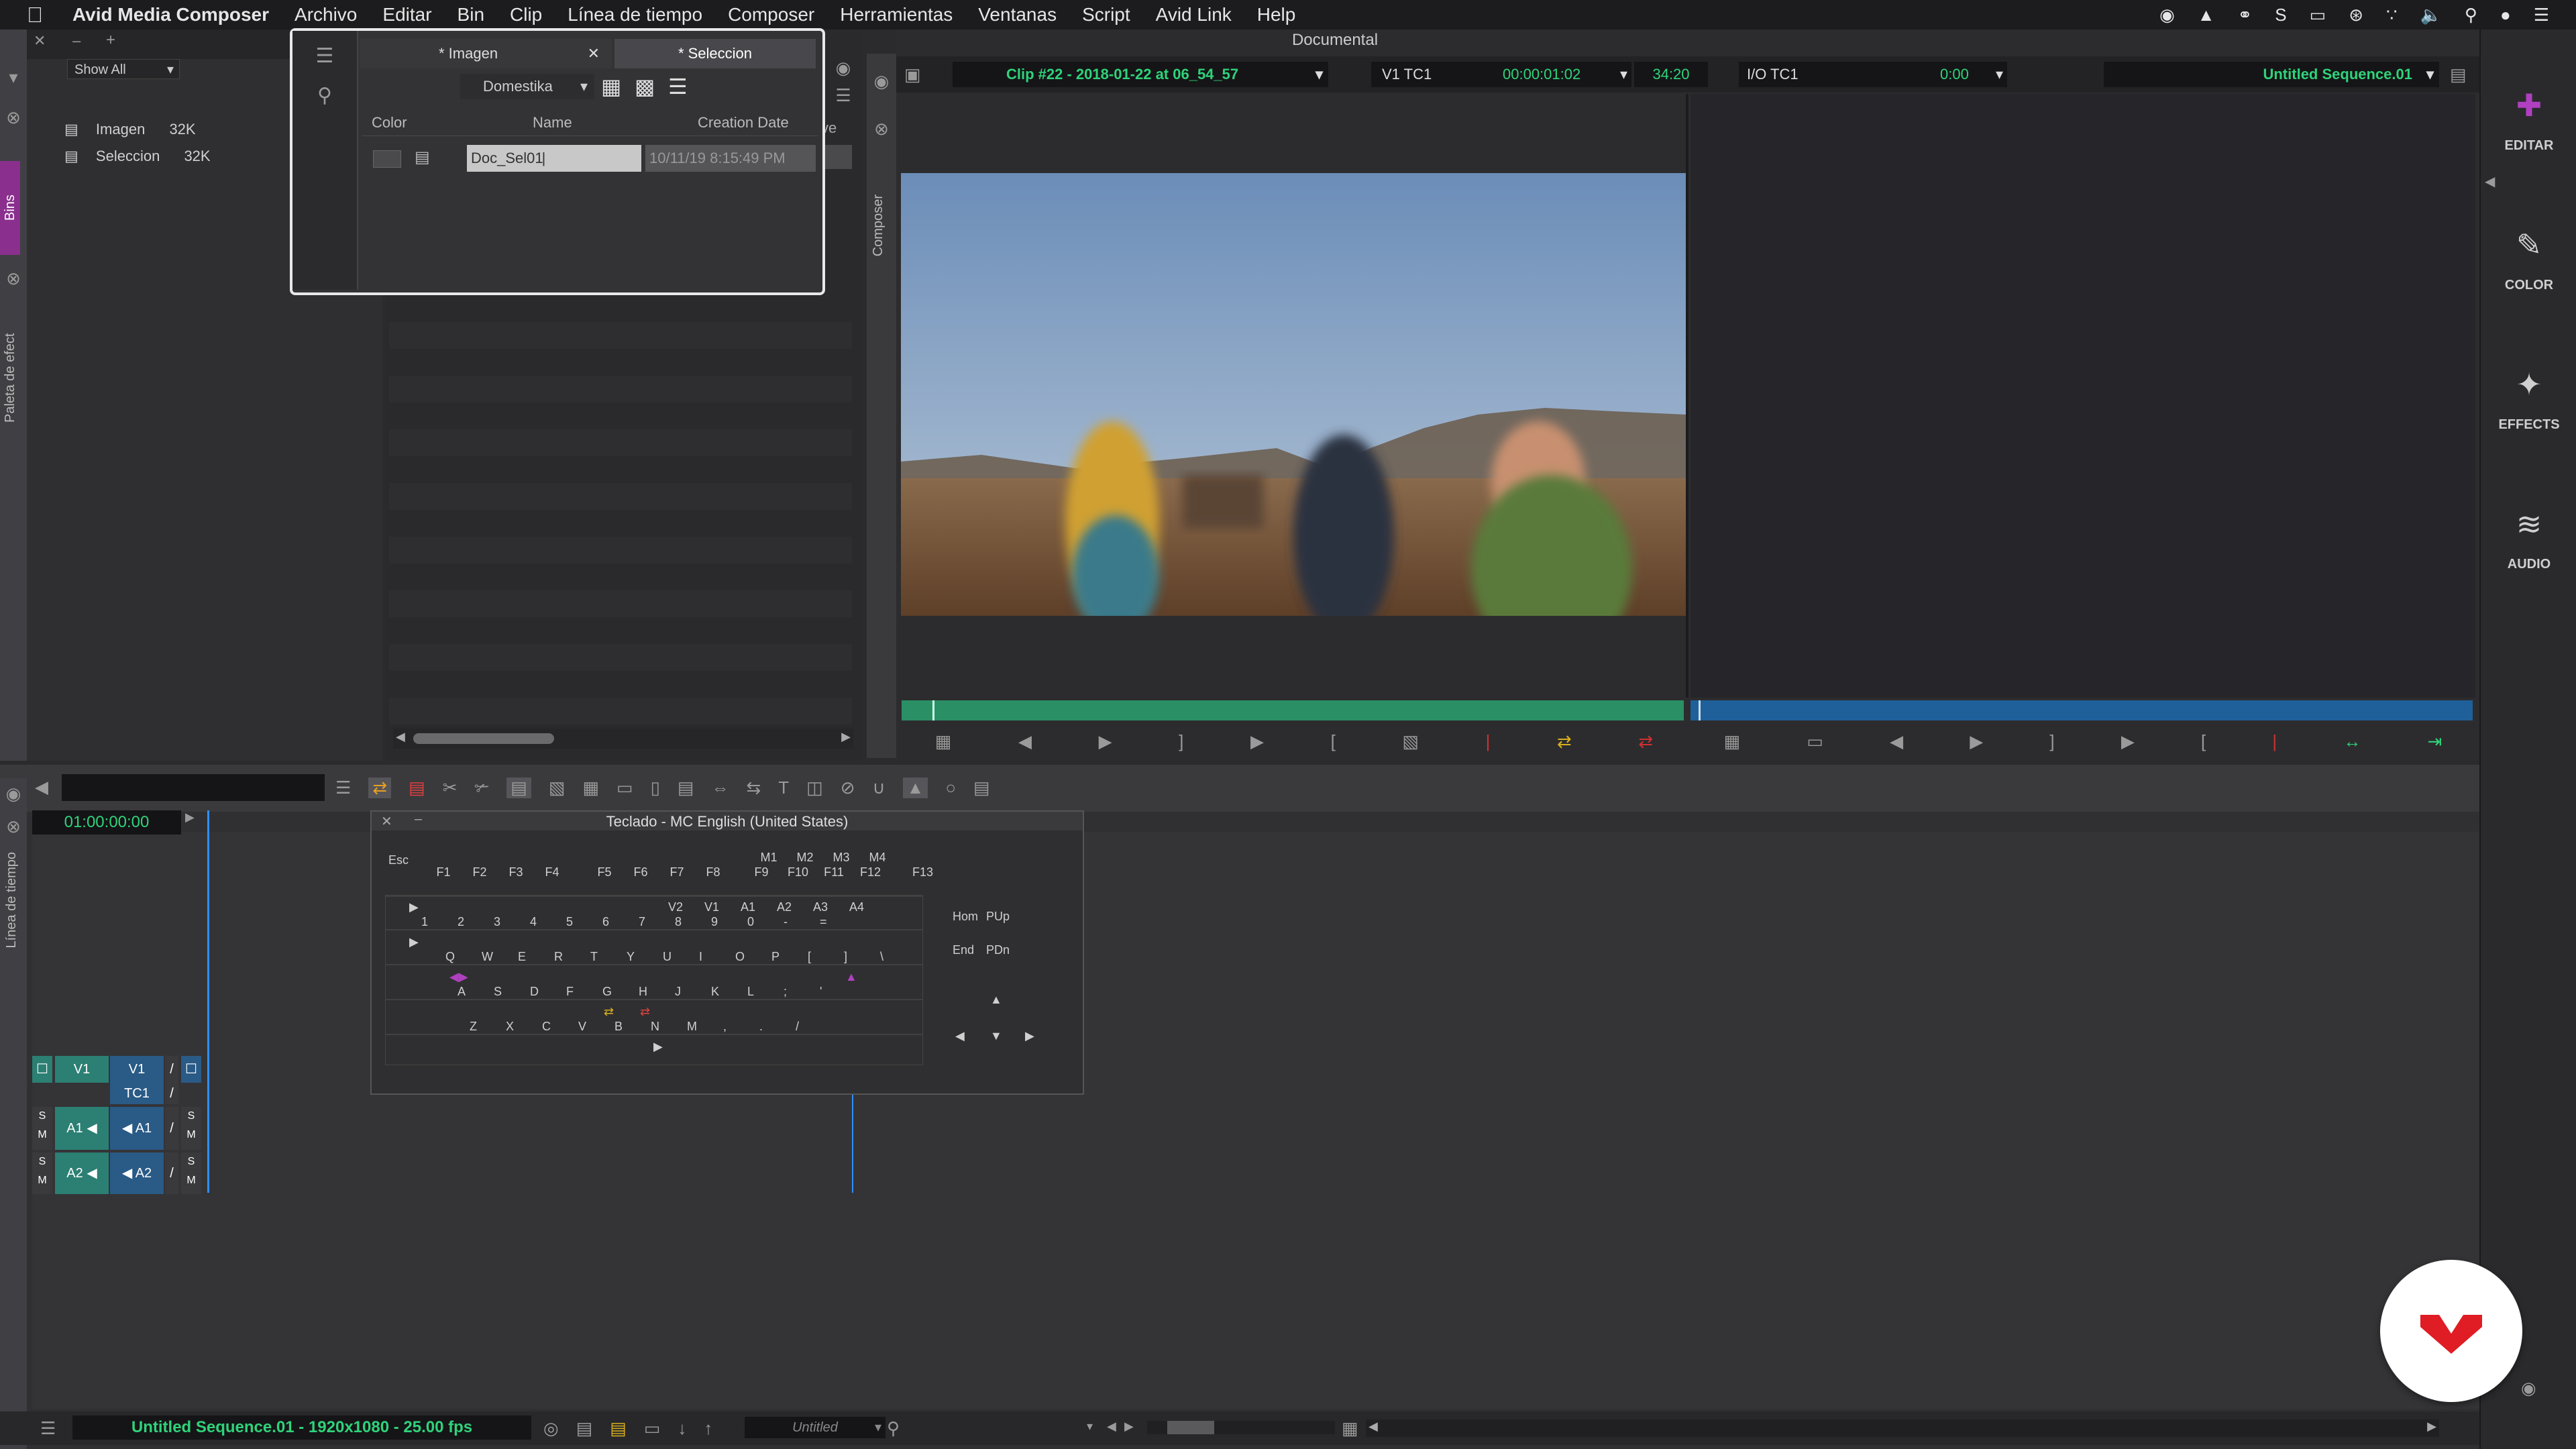 This screenshot has width=2576, height=1449. I want to click on mark-clip-icon: ▧, so click(1410, 741).